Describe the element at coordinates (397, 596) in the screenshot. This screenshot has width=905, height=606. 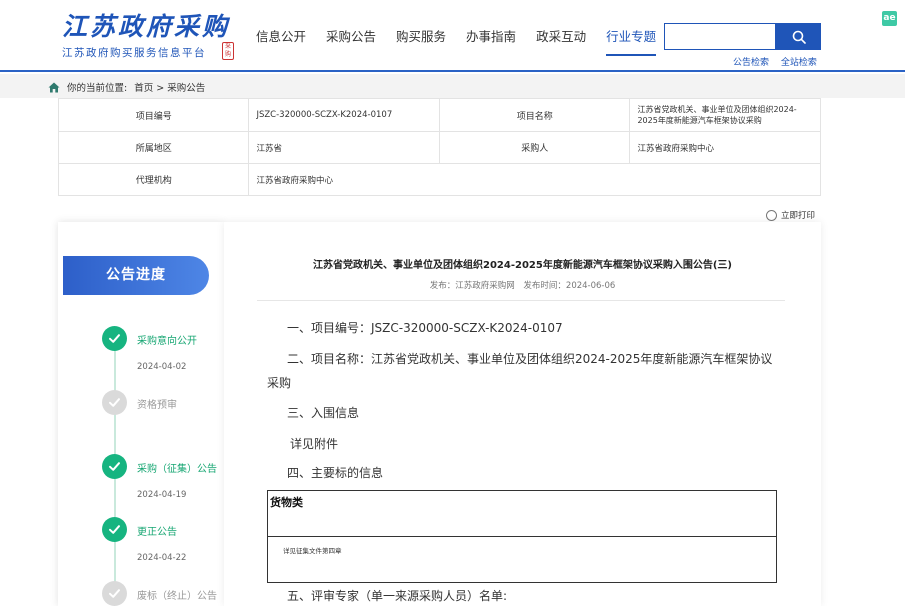
I see `section-experts: 五、评审专家（单一来源采购人员）名单:` at that location.